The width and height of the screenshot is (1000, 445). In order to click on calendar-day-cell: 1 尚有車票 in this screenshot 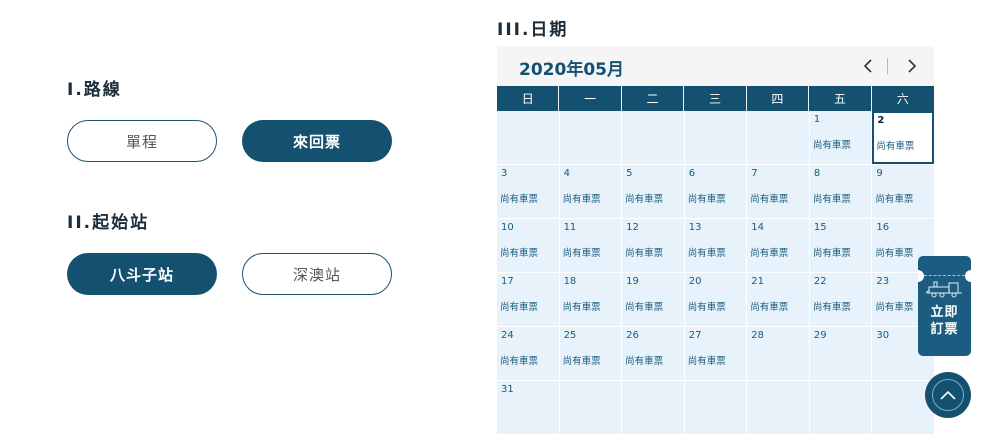, I will do `click(840, 137)`.